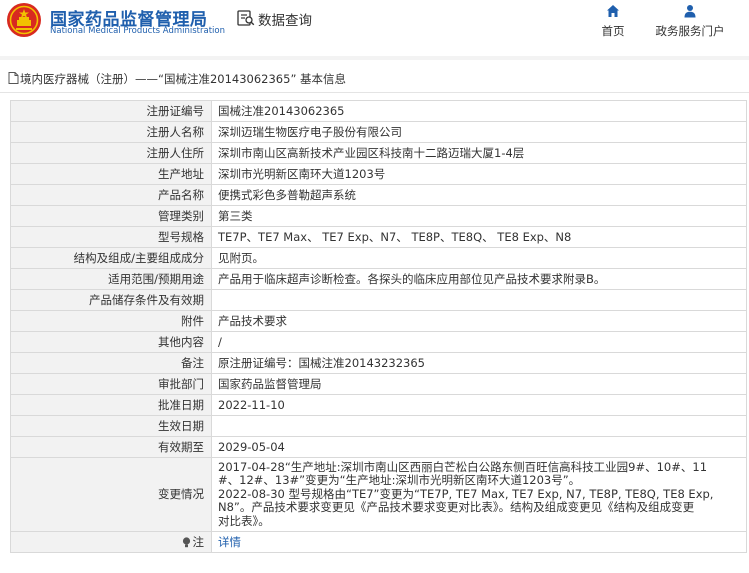 Image resolution: width=749 pixels, height=573 pixels. I want to click on field-label: 型号规格, so click(111, 237).